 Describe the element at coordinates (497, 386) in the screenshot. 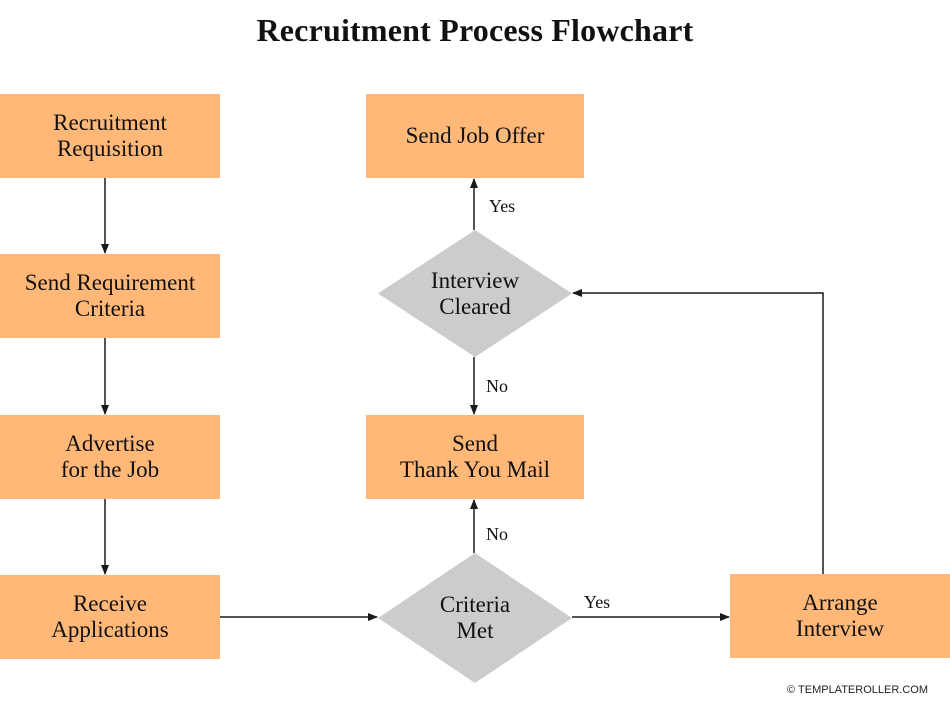

I see `edge-label-interview-no: No` at that location.